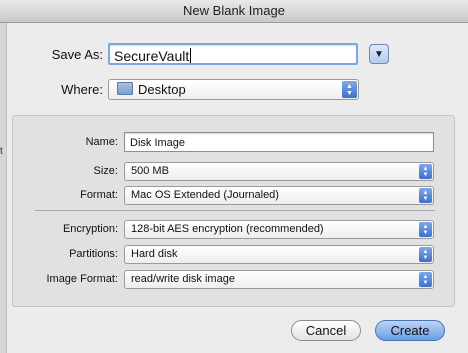 This screenshot has height=353, width=468. I want to click on text-caret, so click(191, 55).